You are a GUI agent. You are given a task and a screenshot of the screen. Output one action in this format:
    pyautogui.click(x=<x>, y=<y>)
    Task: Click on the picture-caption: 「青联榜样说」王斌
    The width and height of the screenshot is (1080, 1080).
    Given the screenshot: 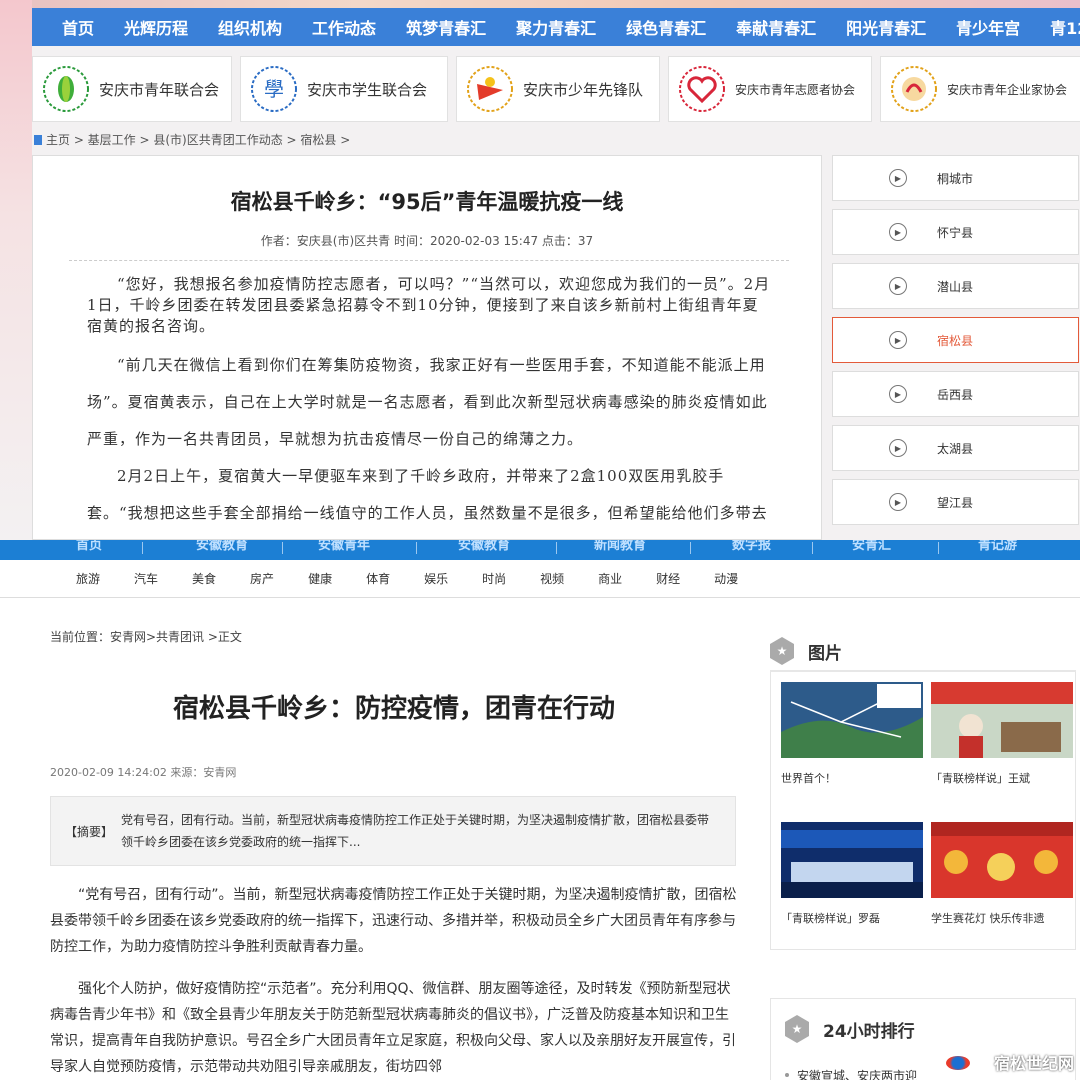 What is the action you would take?
    pyautogui.click(x=980, y=778)
    